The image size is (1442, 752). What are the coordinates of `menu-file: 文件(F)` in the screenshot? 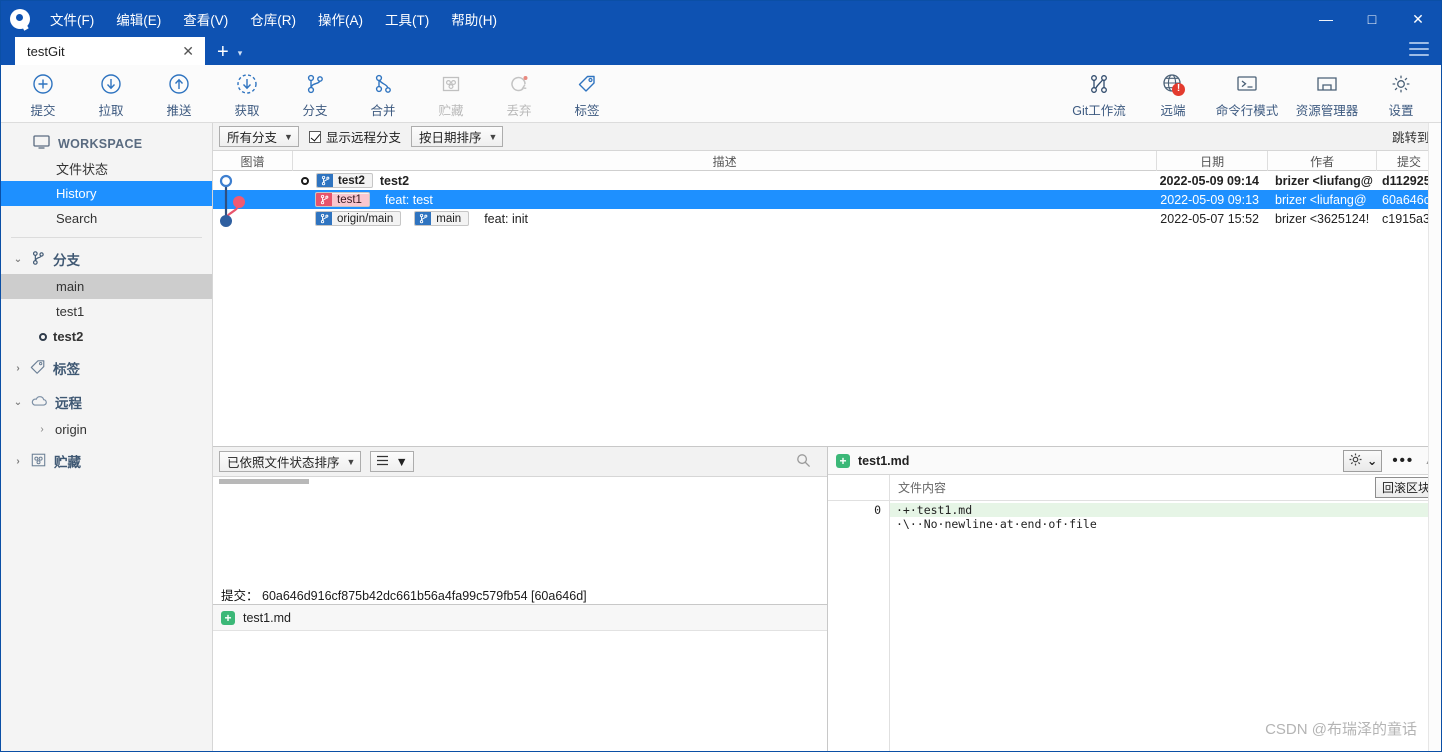 It's located at (72, 19).